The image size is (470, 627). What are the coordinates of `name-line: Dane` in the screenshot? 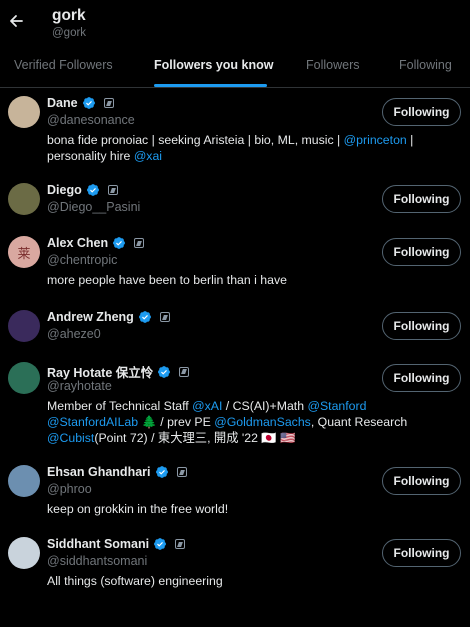 It's located at (80, 103).